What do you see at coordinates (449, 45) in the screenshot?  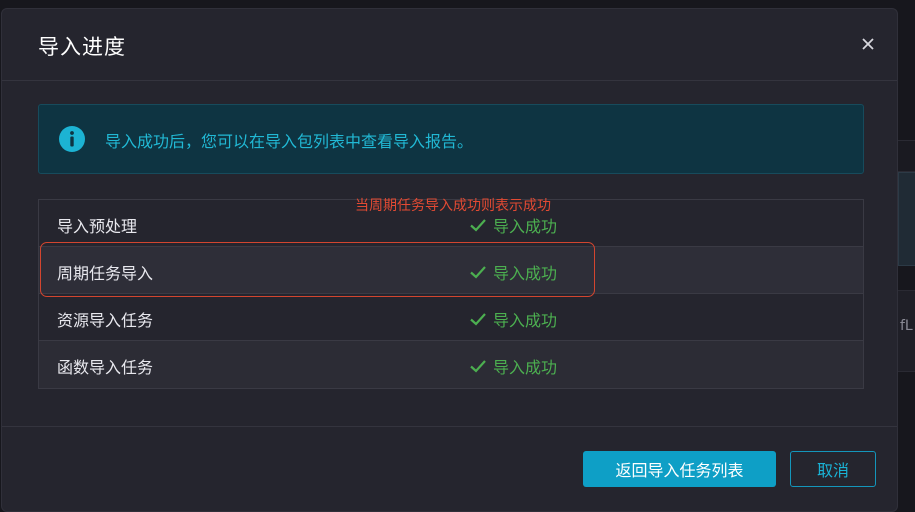 I see `dialog-header: 导入进度` at bounding box center [449, 45].